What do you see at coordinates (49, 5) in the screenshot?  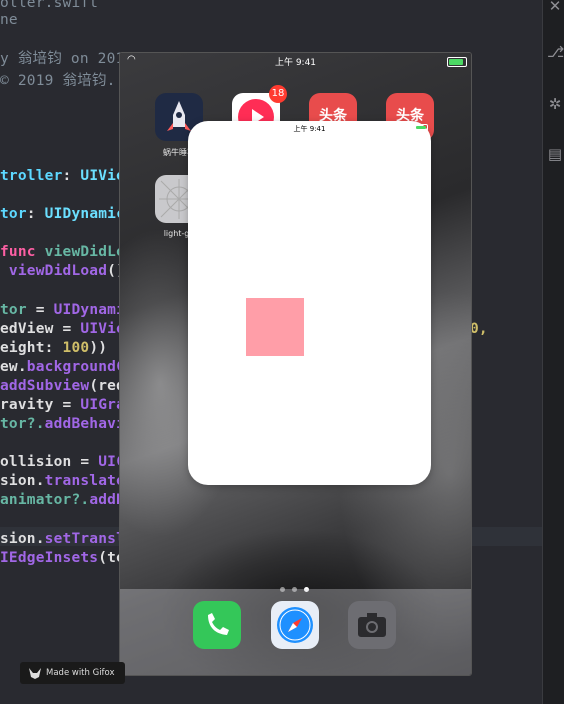 I see `code-token: oller.swift` at bounding box center [49, 5].